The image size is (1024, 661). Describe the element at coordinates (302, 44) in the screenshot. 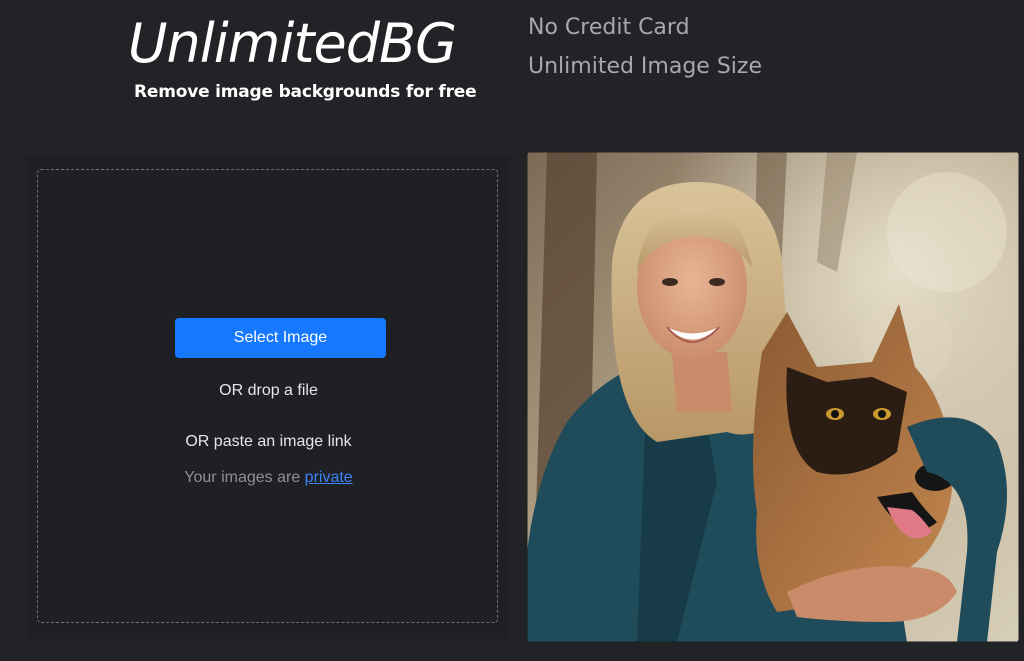

I see `logo: UnlimitedBG` at that location.